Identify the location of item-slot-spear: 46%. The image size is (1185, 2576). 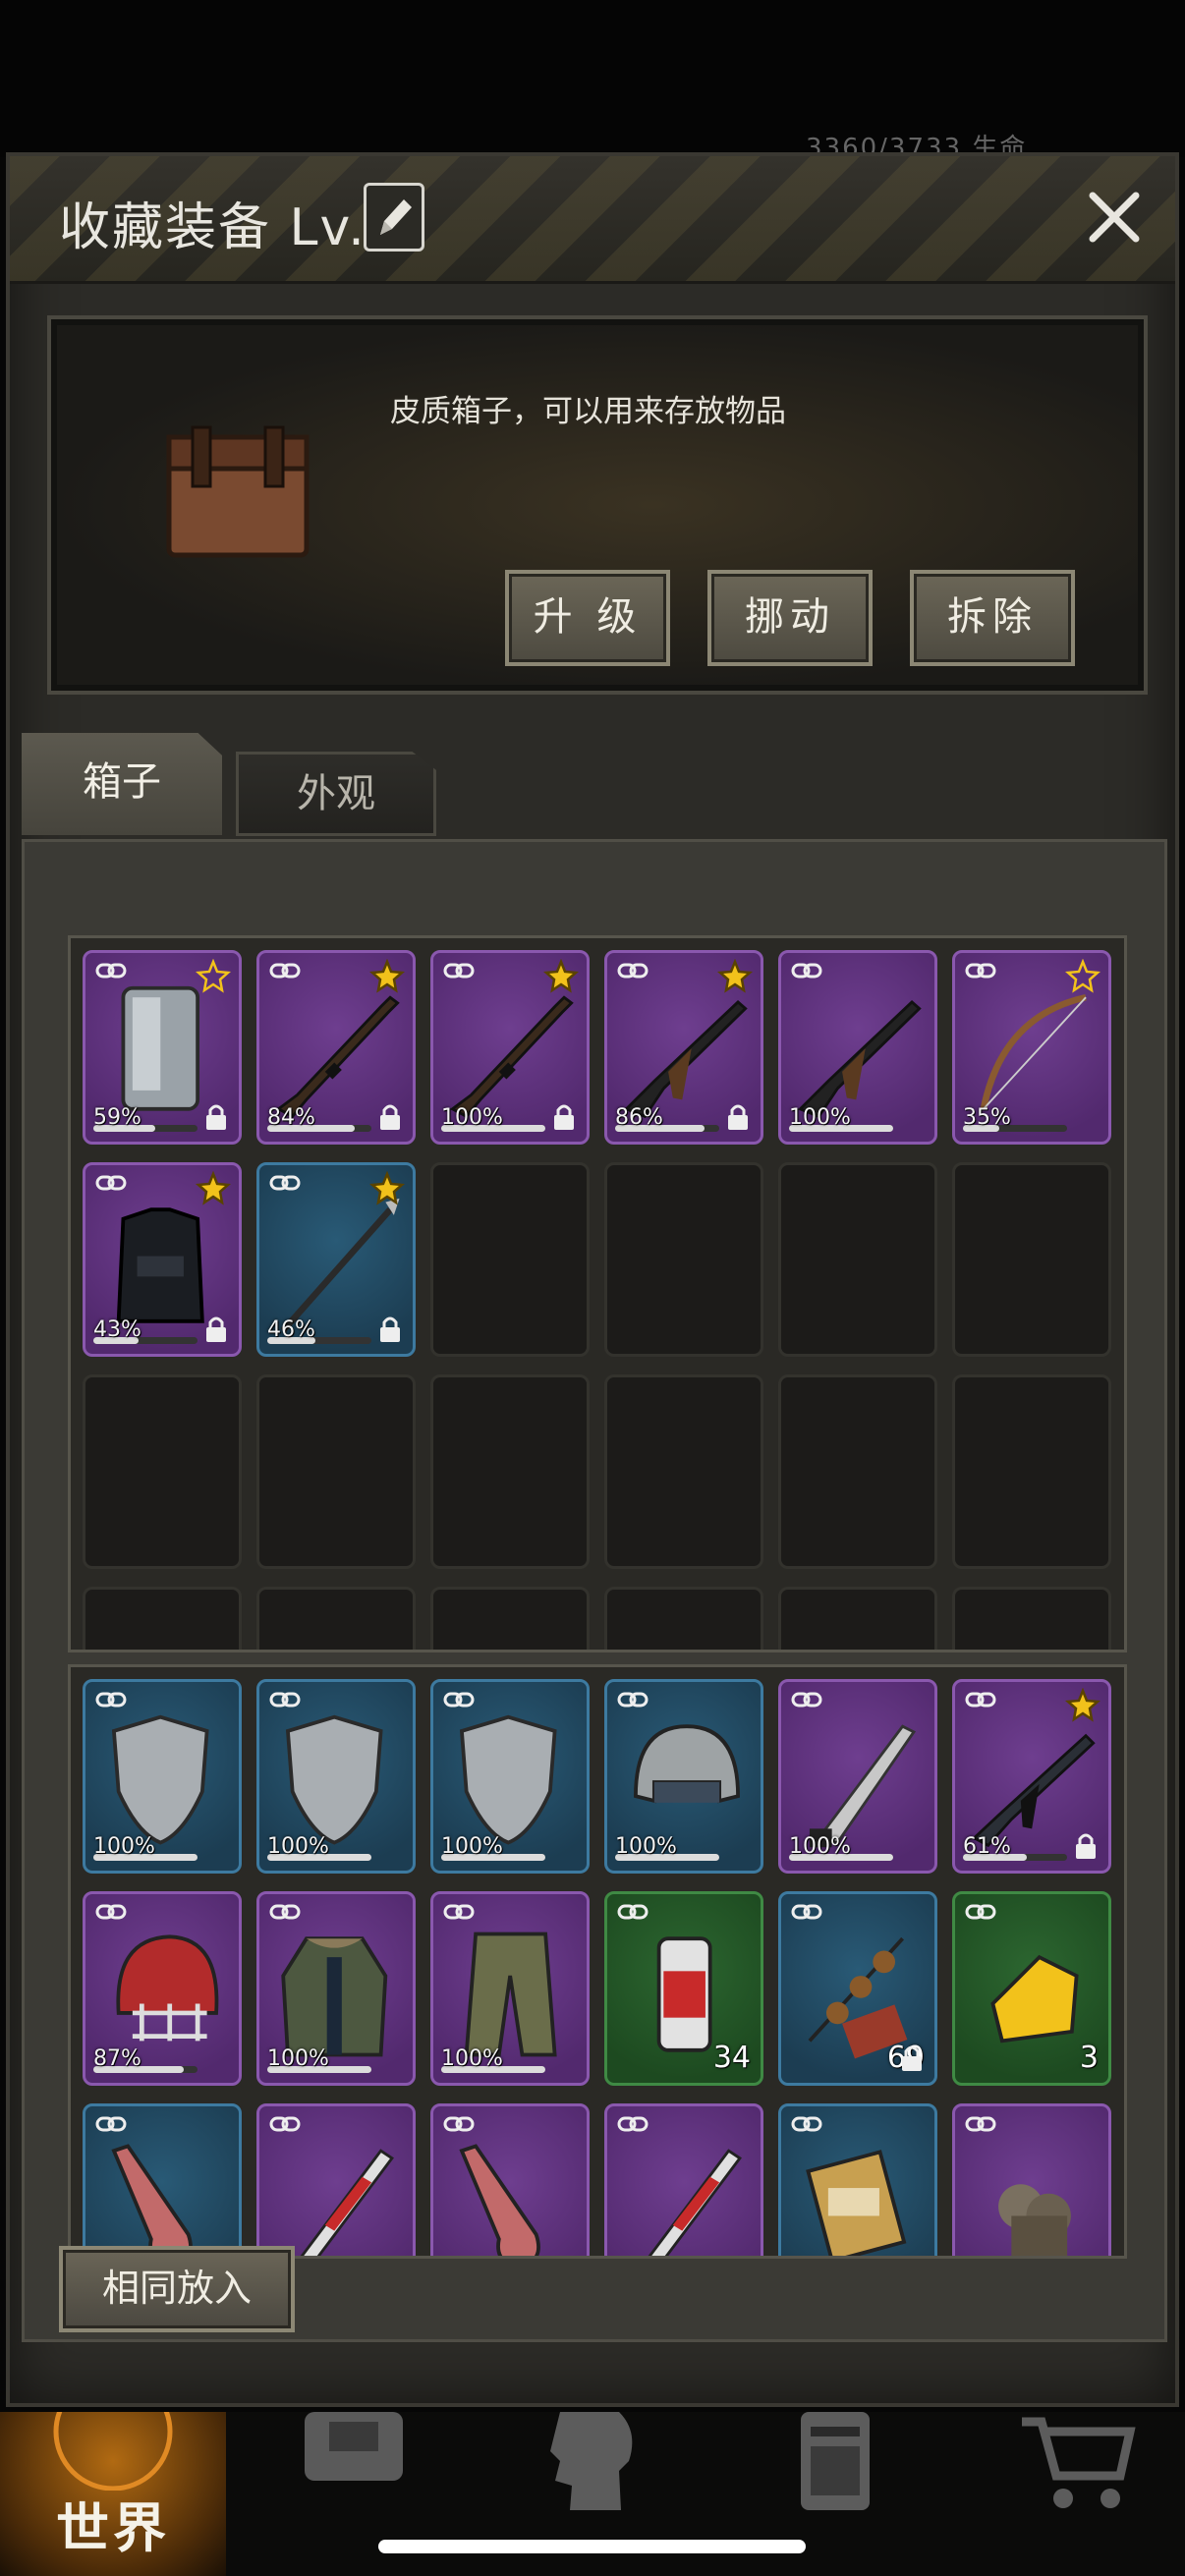
(336, 1259).